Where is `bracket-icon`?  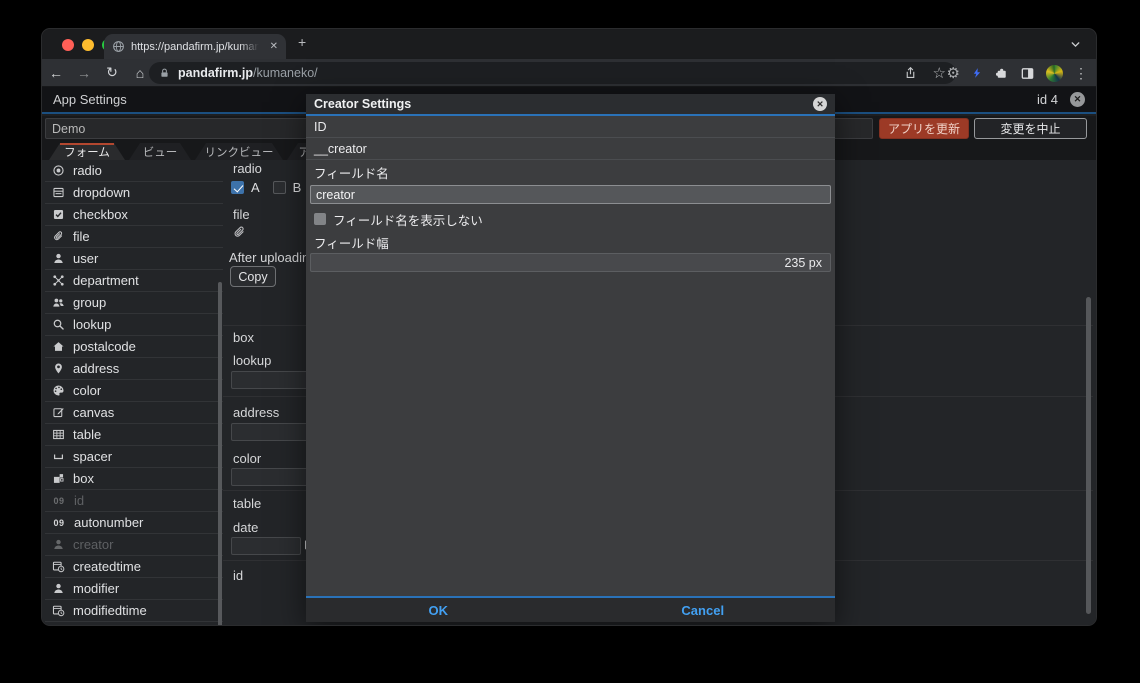 bracket-icon is located at coordinates (58, 457).